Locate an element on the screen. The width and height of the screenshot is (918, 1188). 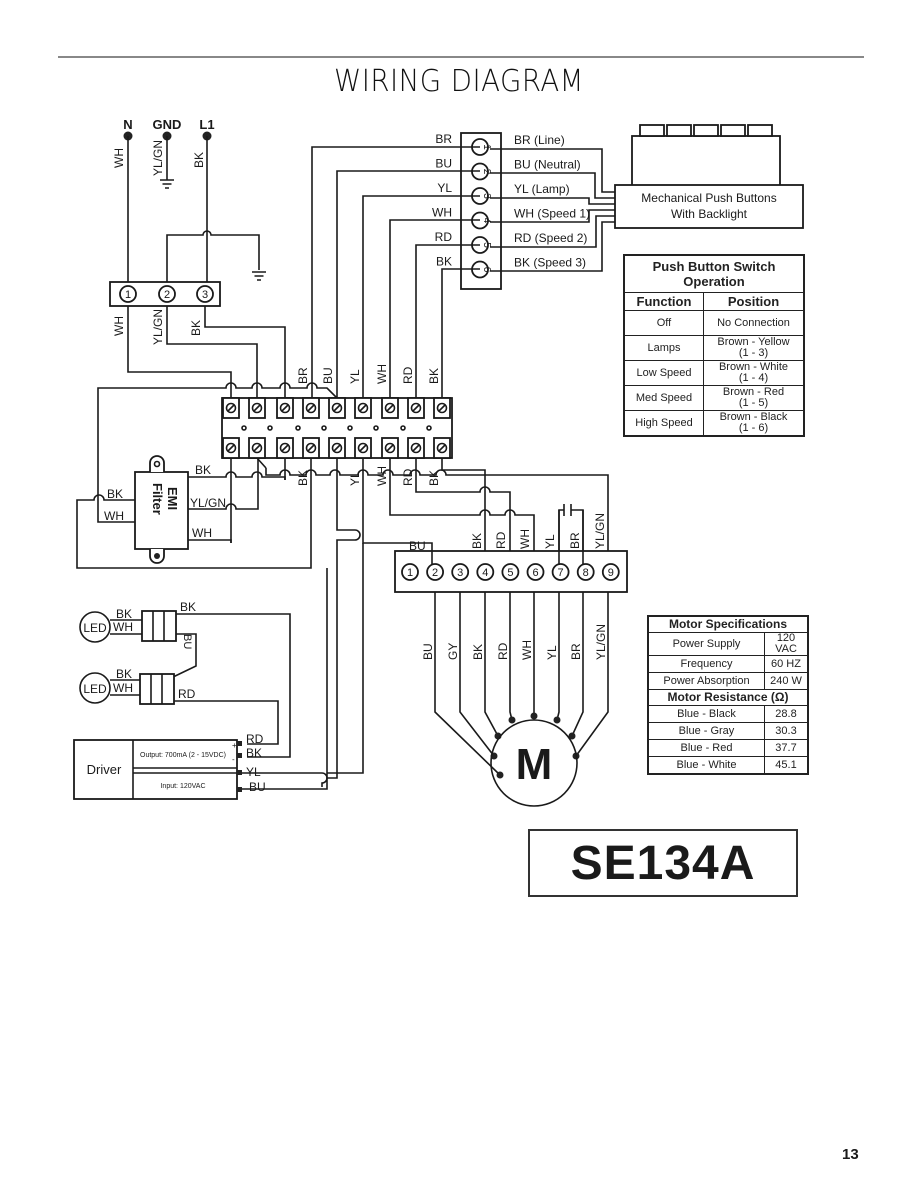
emi-filter-label: EMI is located at coordinates (172, 498).